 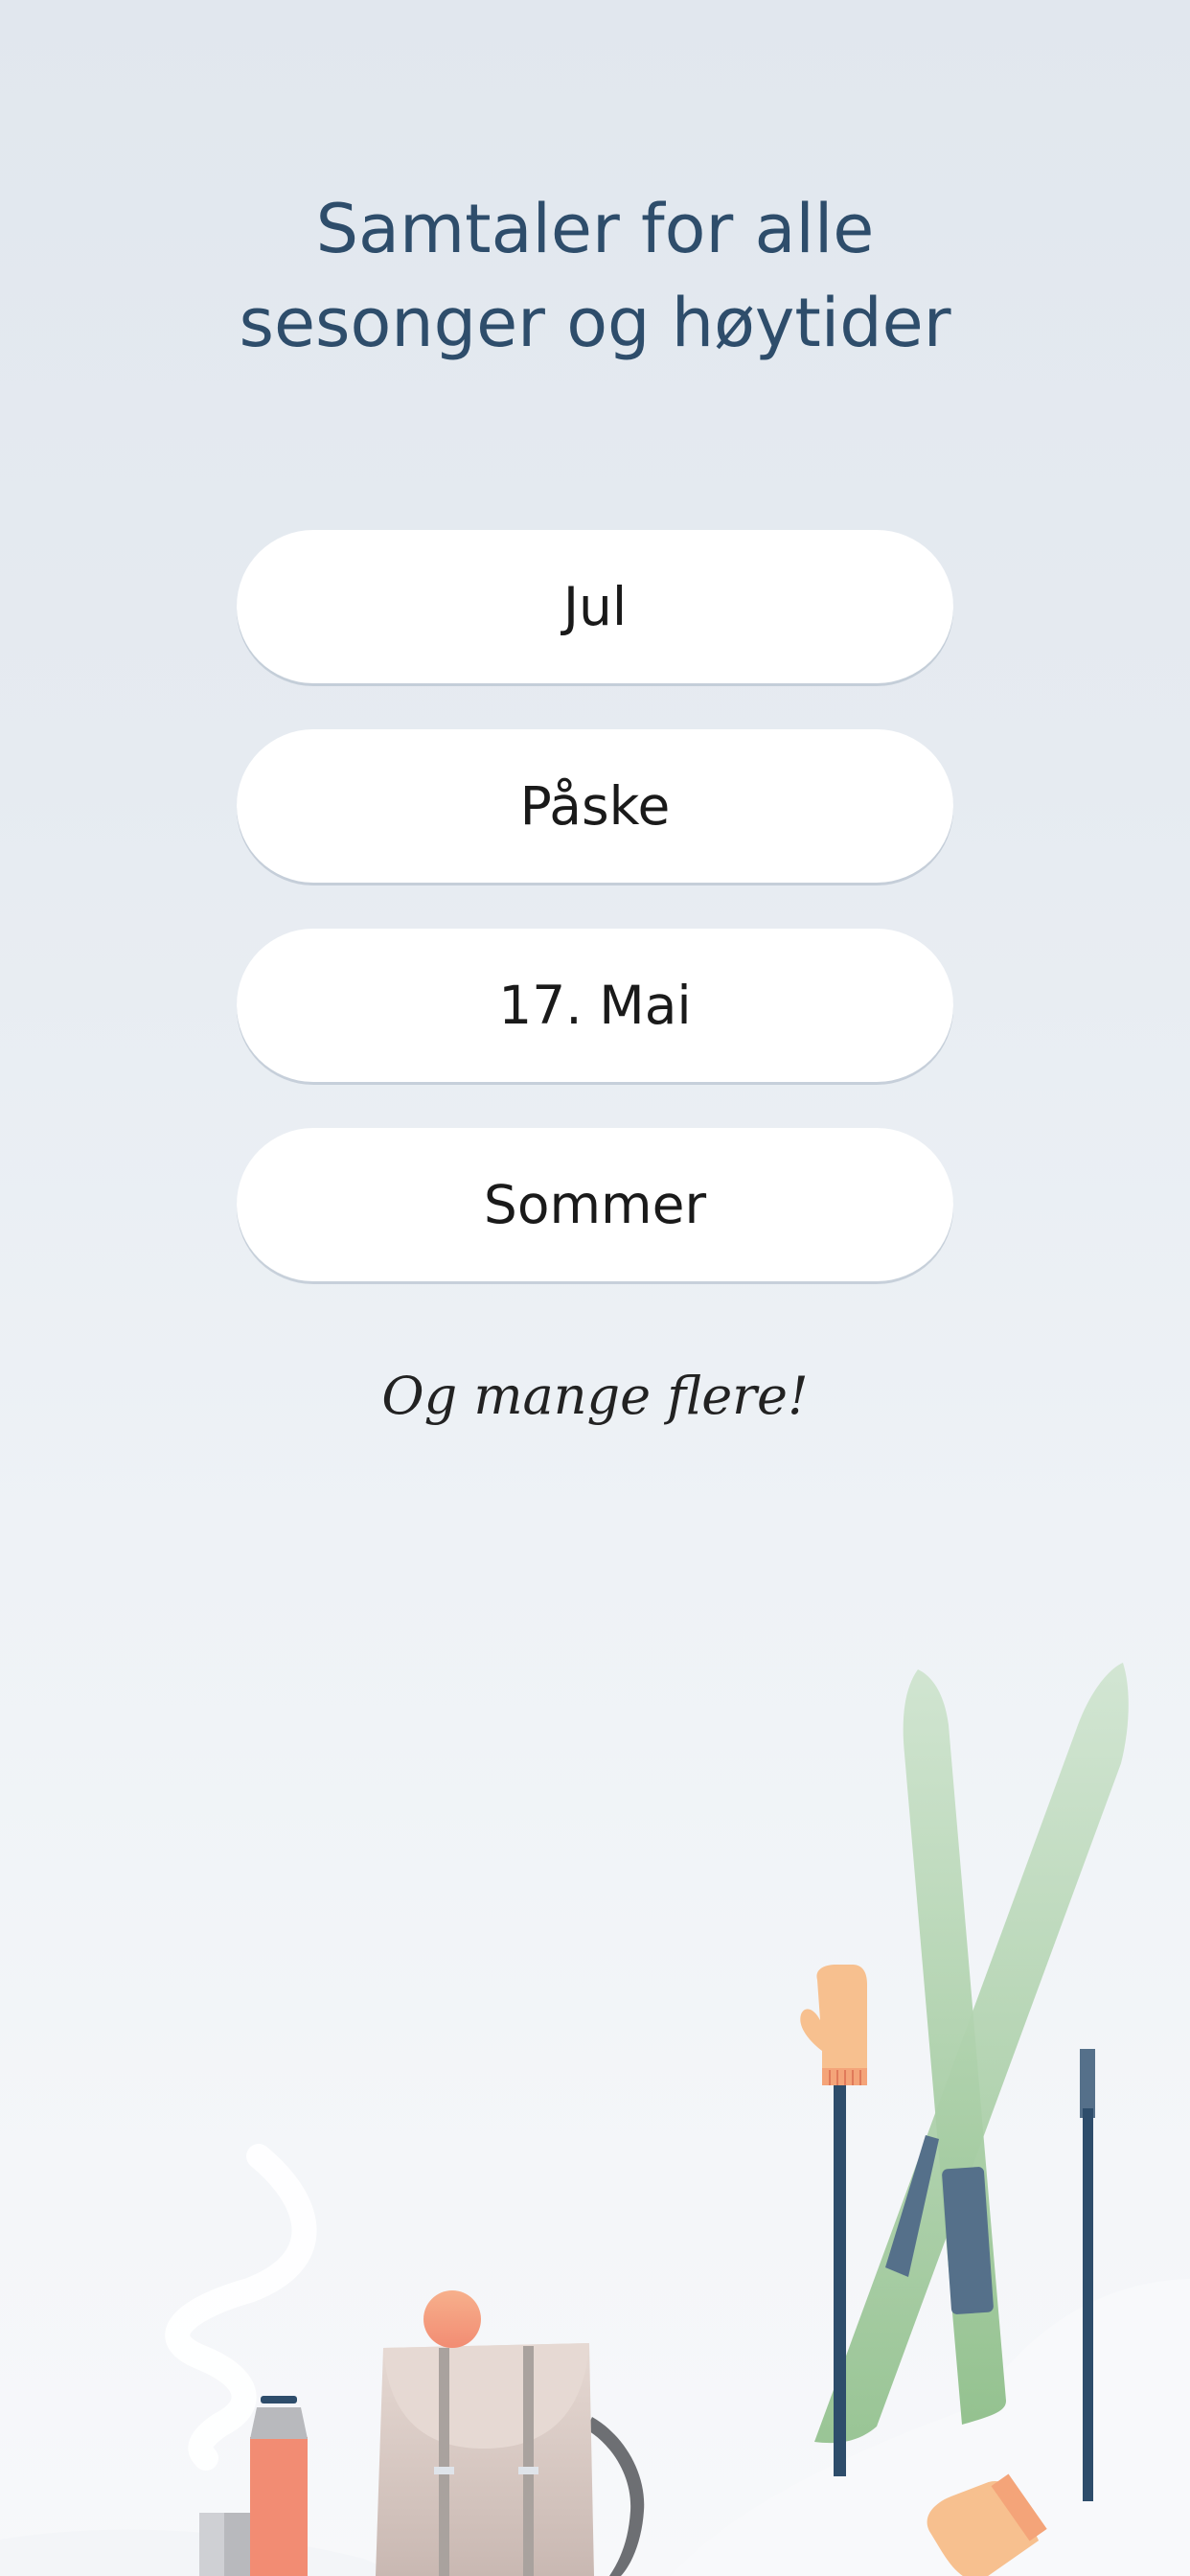 What do you see at coordinates (595, 606) in the screenshot?
I see `option-button-jul: Jul` at bounding box center [595, 606].